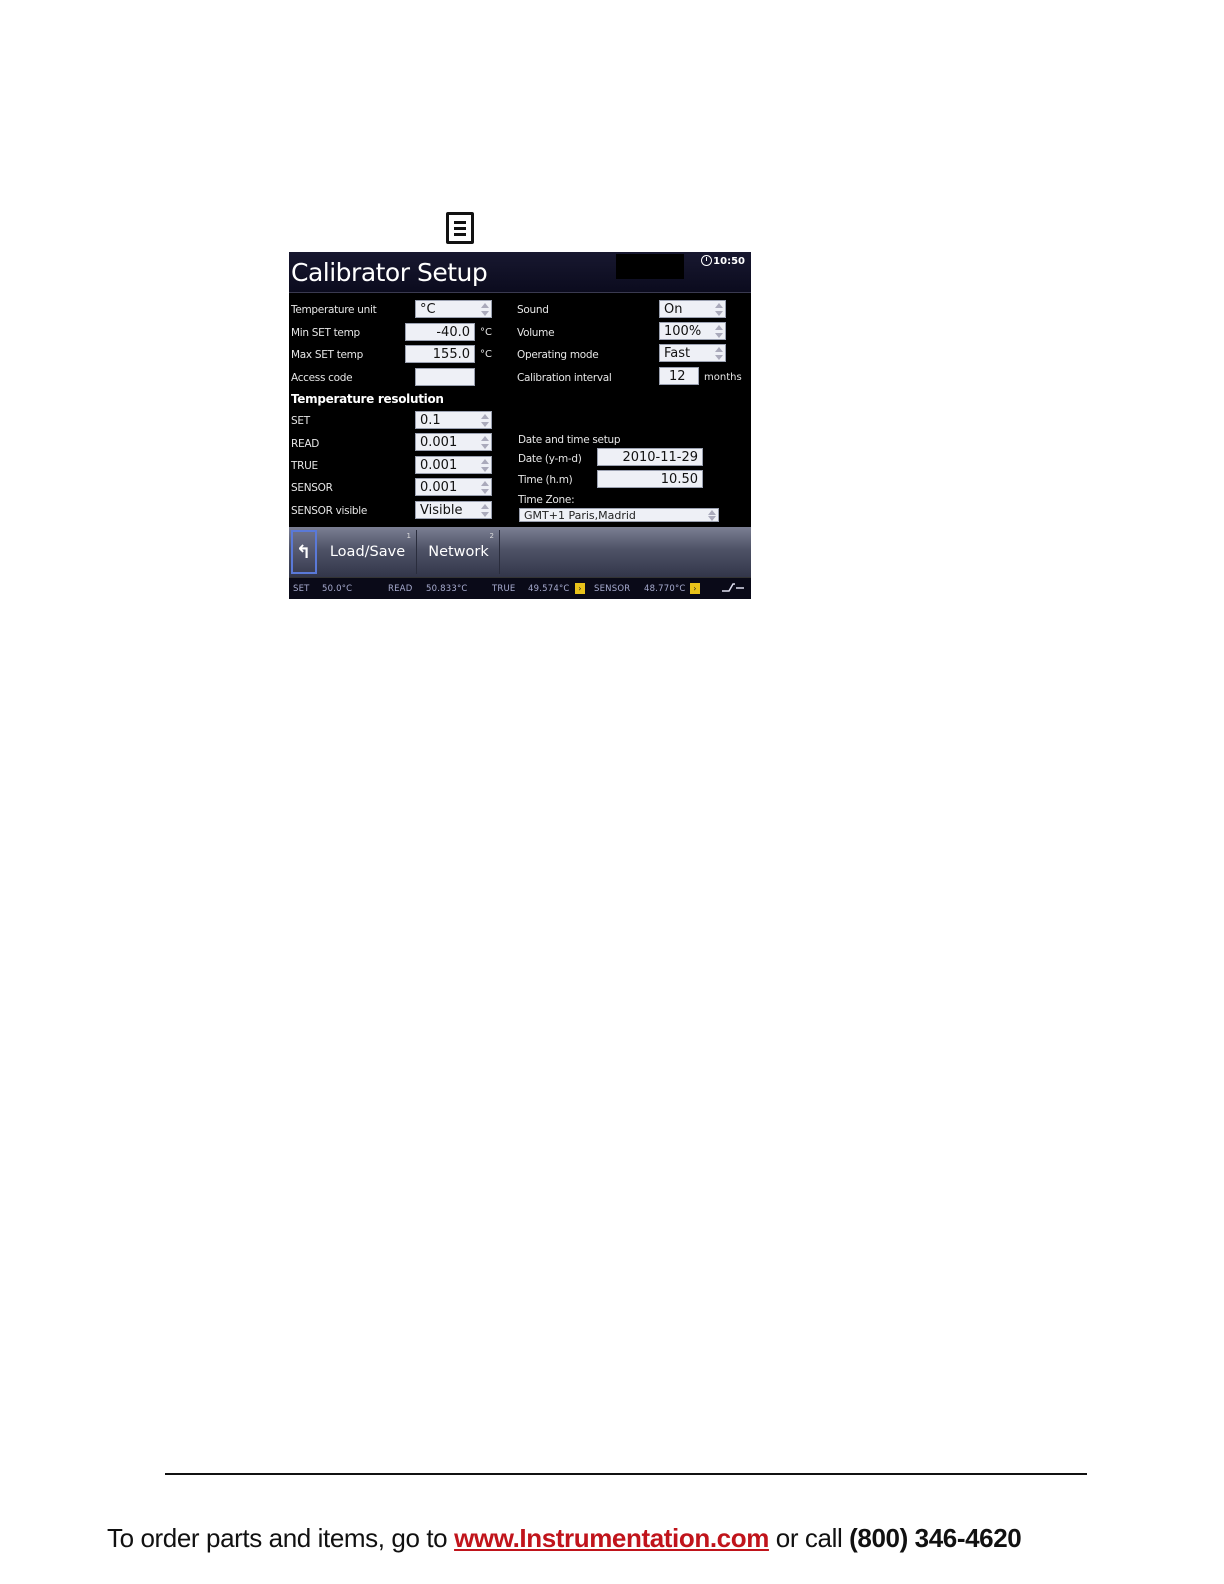 The width and height of the screenshot is (1224, 1584). What do you see at coordinates (650, 266) in the screenshot?
I see `title-bar-blank` at bounding box center [650, 266].